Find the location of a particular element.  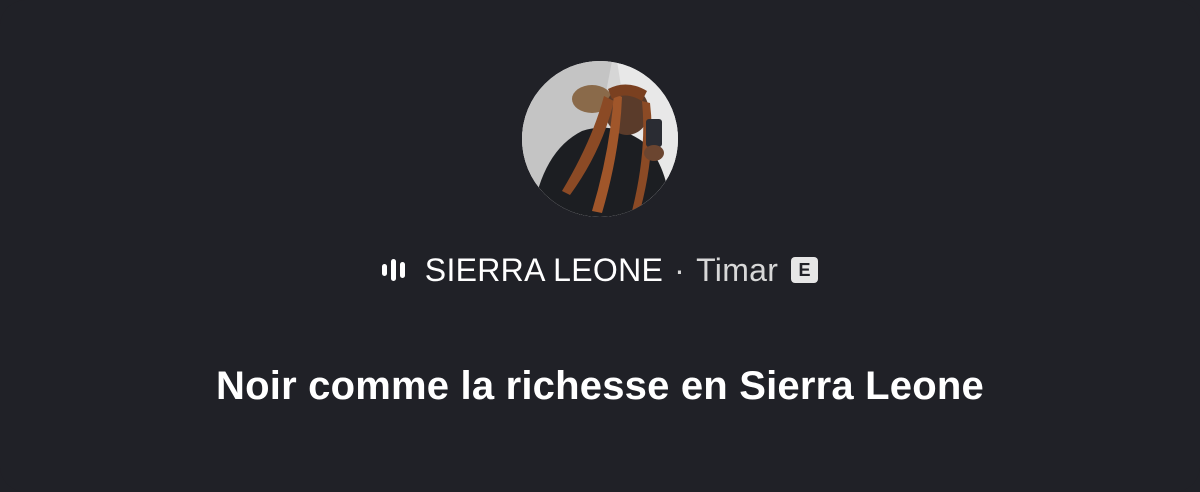

explicit-badge: E is located at coordinates (805, 270).